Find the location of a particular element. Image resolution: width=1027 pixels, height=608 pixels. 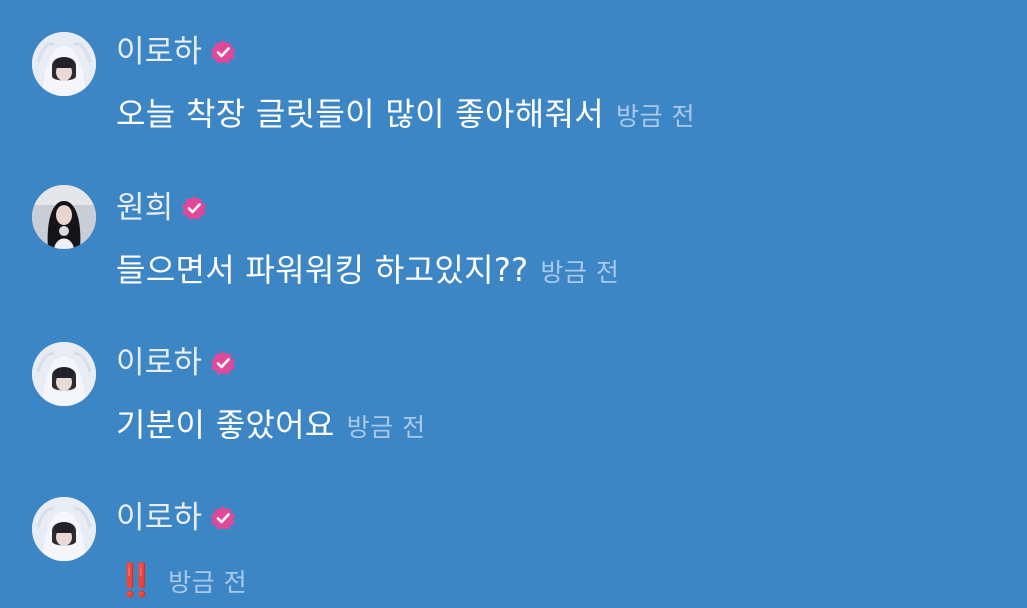

wonhee-avatar-icon is located at coordinates (64, 217).